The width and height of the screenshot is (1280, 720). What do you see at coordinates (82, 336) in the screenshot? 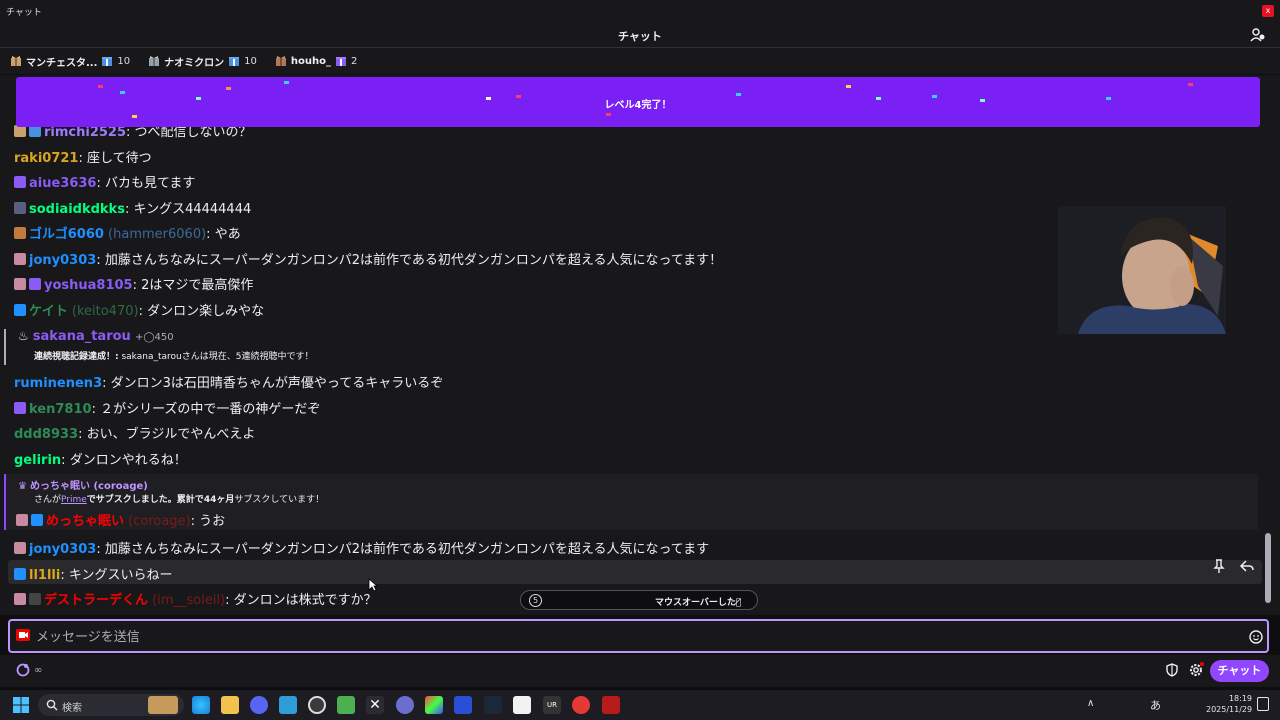
I see `streak-username: sakana_tarou` at bounding box center [82, 336].